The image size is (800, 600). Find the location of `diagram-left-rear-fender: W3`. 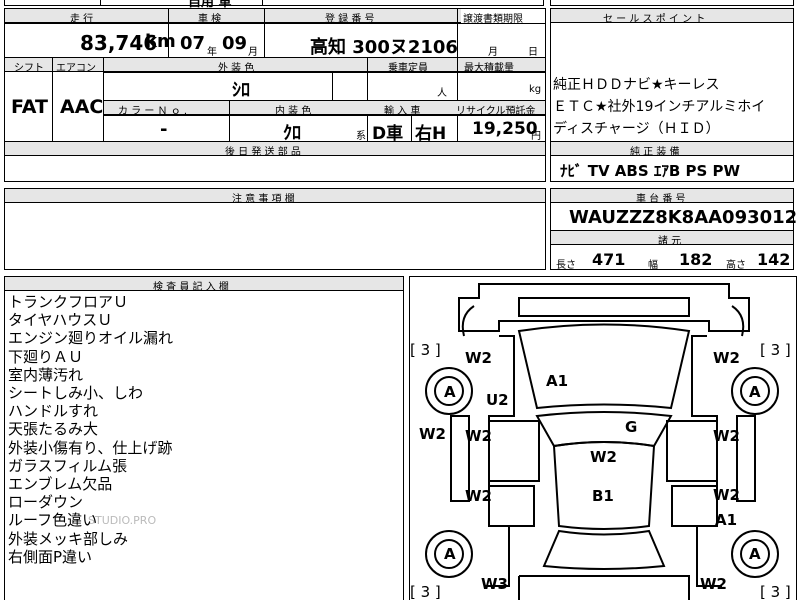

diagram-left-rear-fender: W3 is located at coordinates (494, 584).